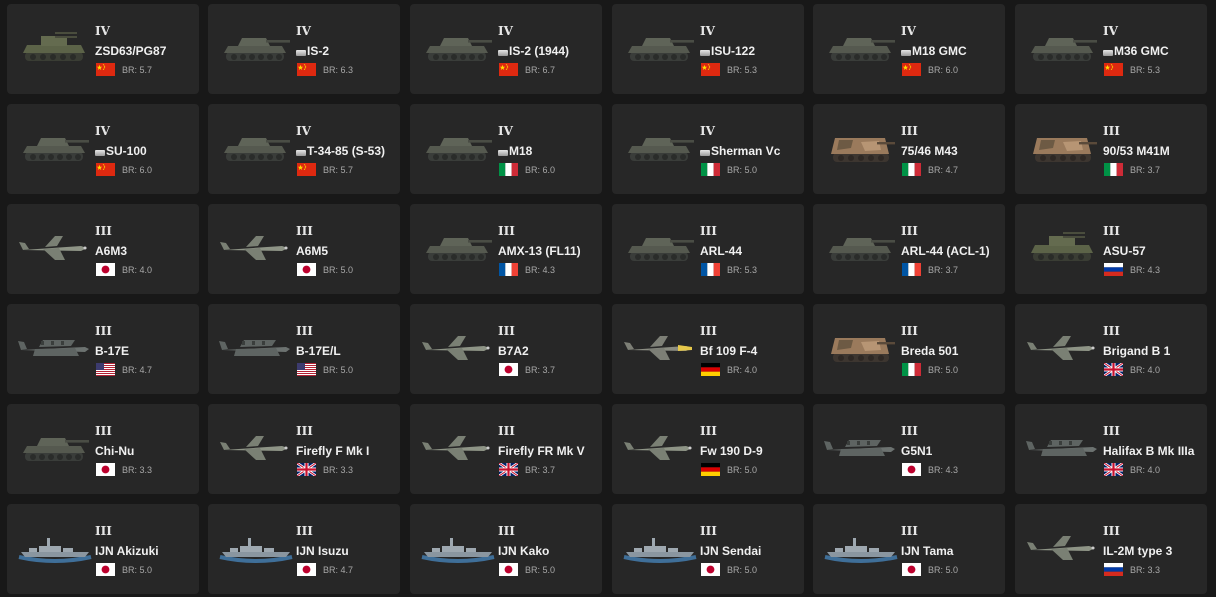 The width and height of the screenshot is (1216, 597). Describe the element at coordinates (909, 149) in the screenshot. I see `vehicle-card: III 75/46 M43 BR: 4.7` at that location.